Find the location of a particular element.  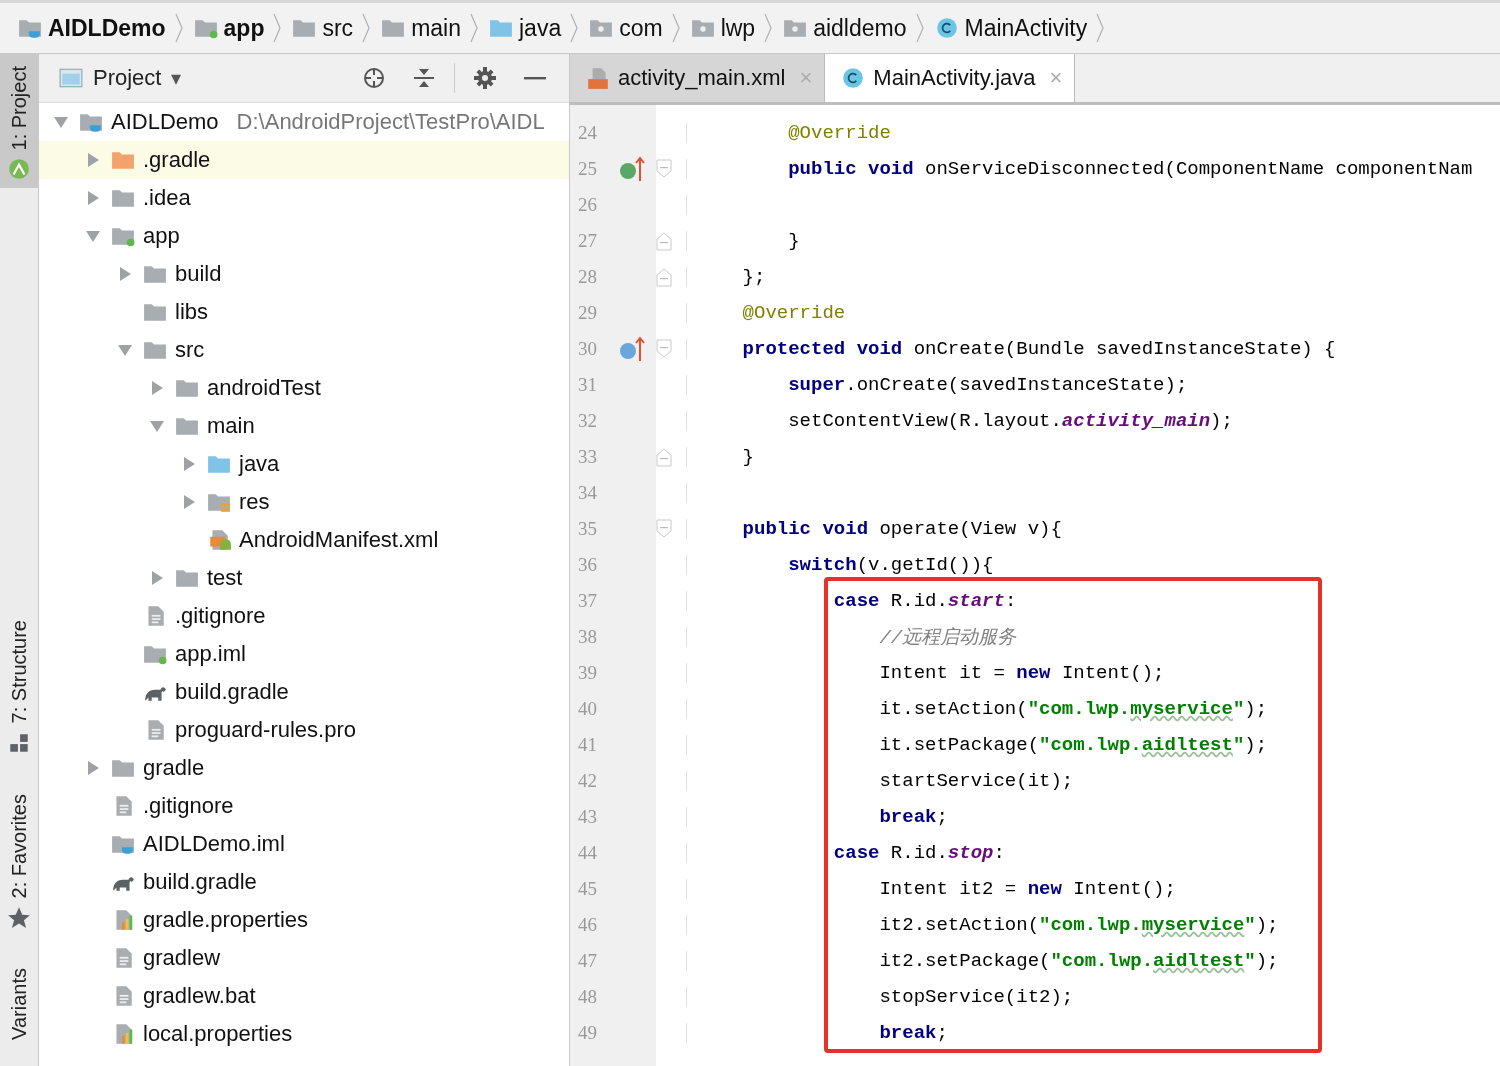

tool-window-tab: 7: Structure is located at coordinates (19, 685).